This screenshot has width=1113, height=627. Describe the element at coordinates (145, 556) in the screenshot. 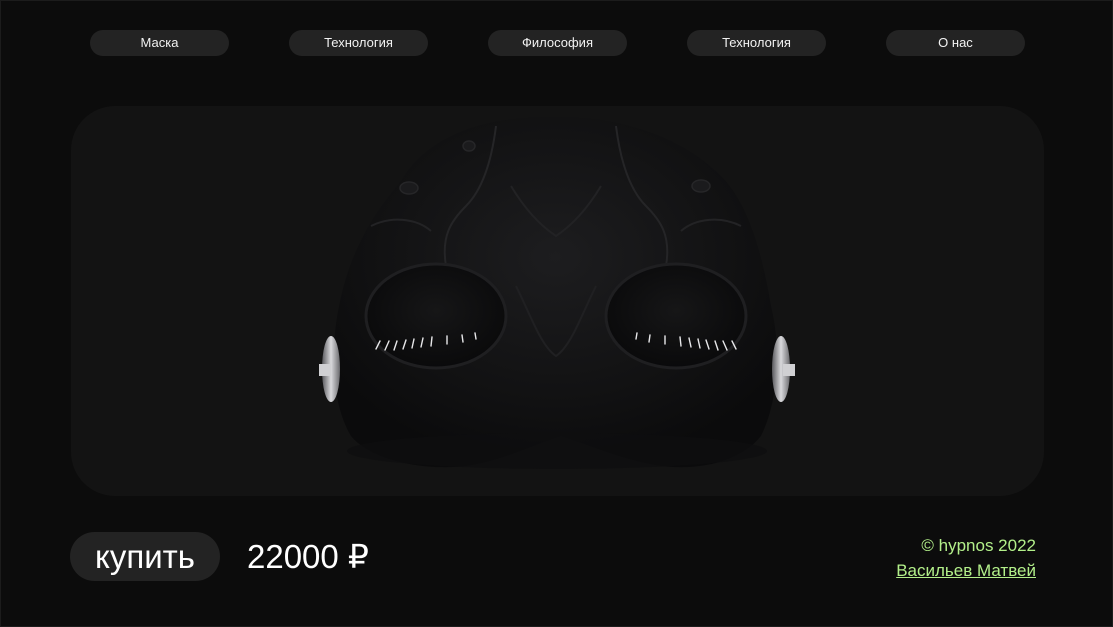

I see `buy-button: купить` at that location.